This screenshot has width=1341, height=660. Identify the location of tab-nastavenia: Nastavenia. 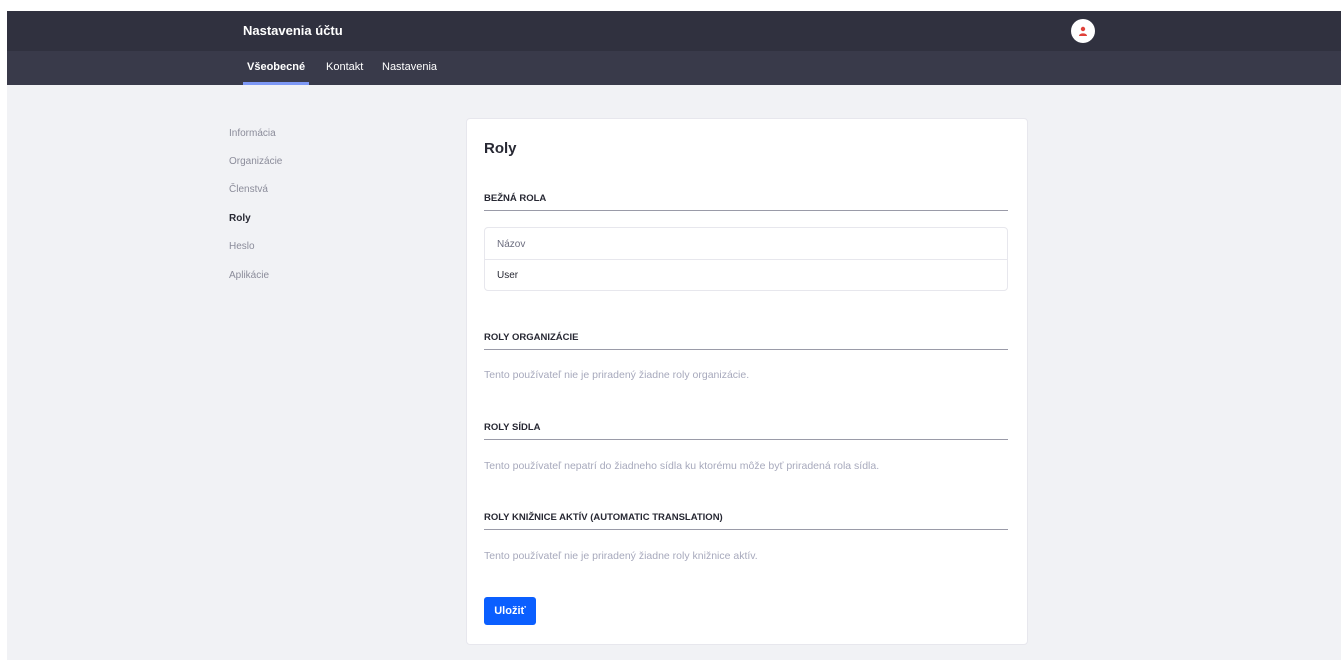
(409, 68).